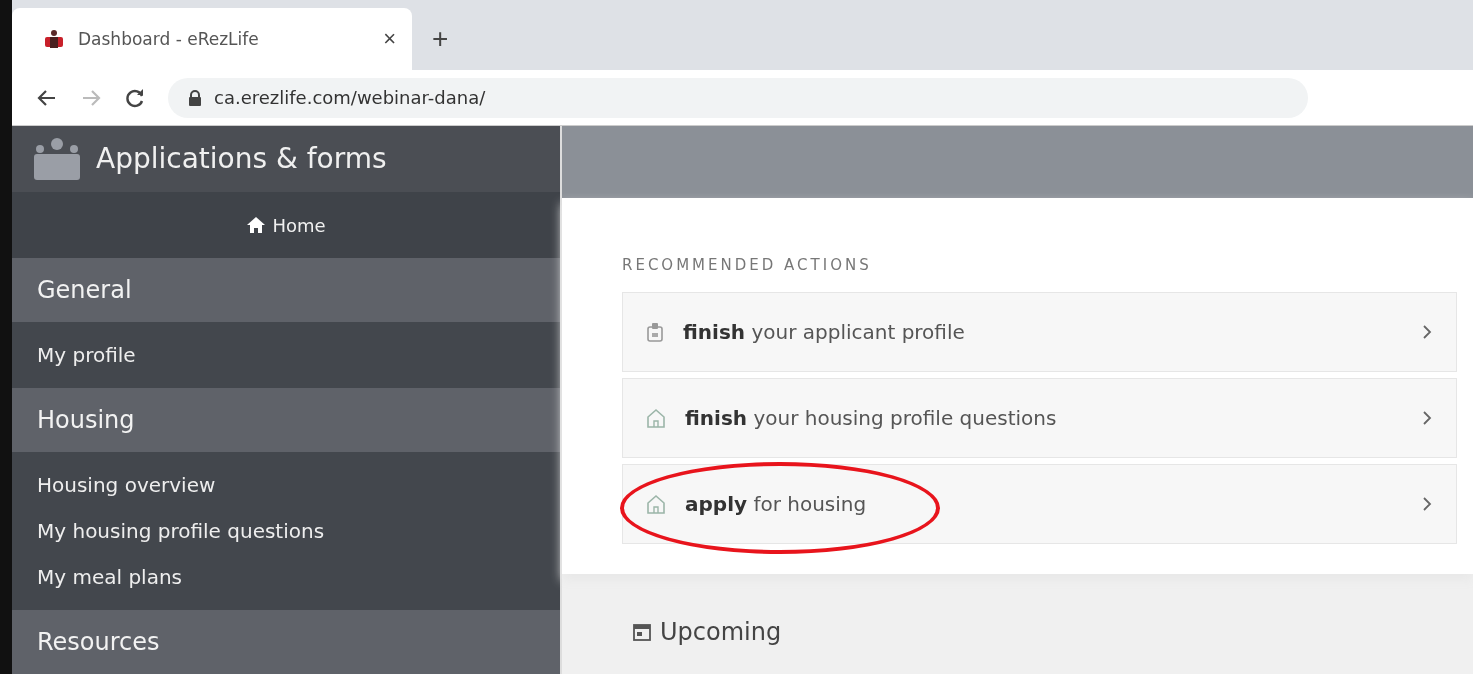 The height and width of the screenshot is (674, 1473). Describe the element at coordinates (721, 632) in the screenshot. I see `upcoming-heading: Upcoming` at that location.